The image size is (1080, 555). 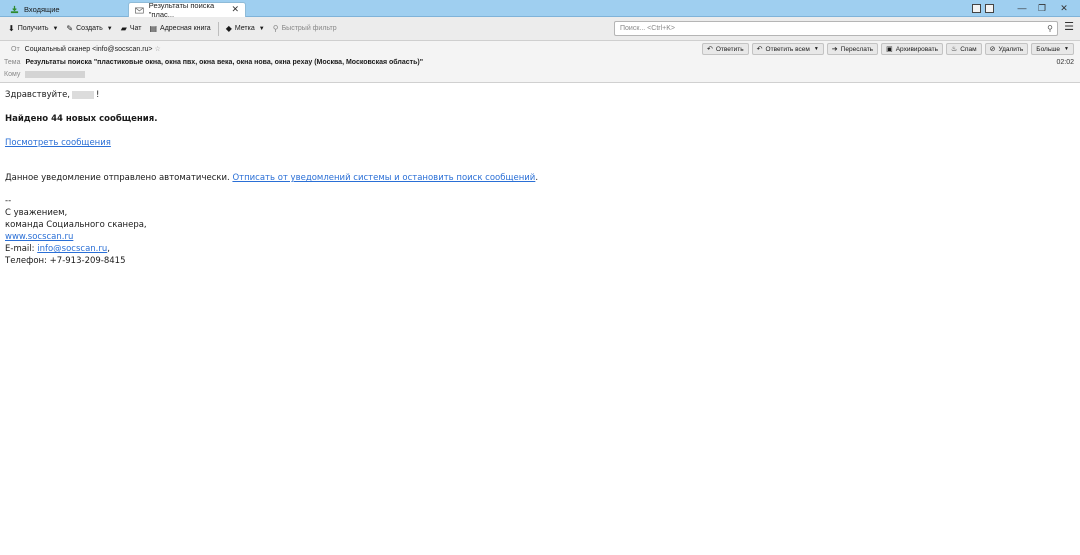 I want to click on filter-icon: ⚲, so click(x=275, y=28).